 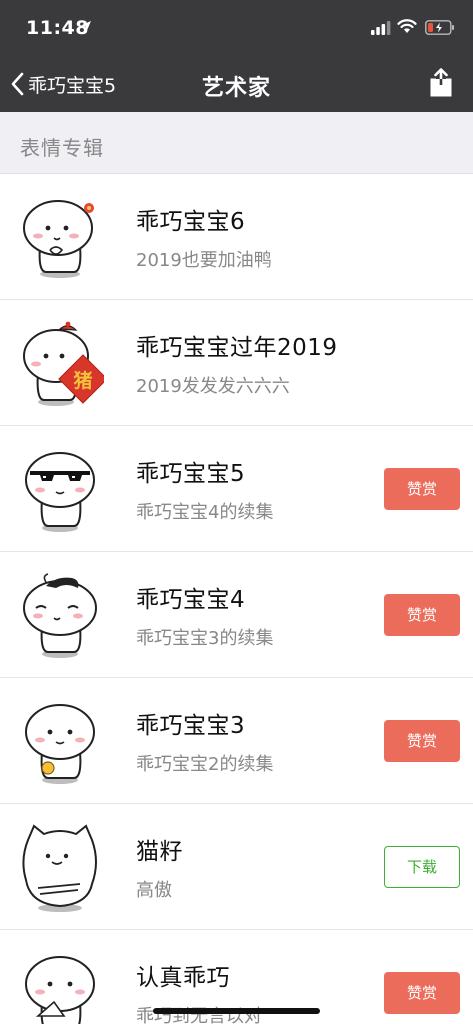 What do you see at coordinates (236, 28) in the screenshot?
I see `status-bar: 11:48` at bounding box center [236, 28].